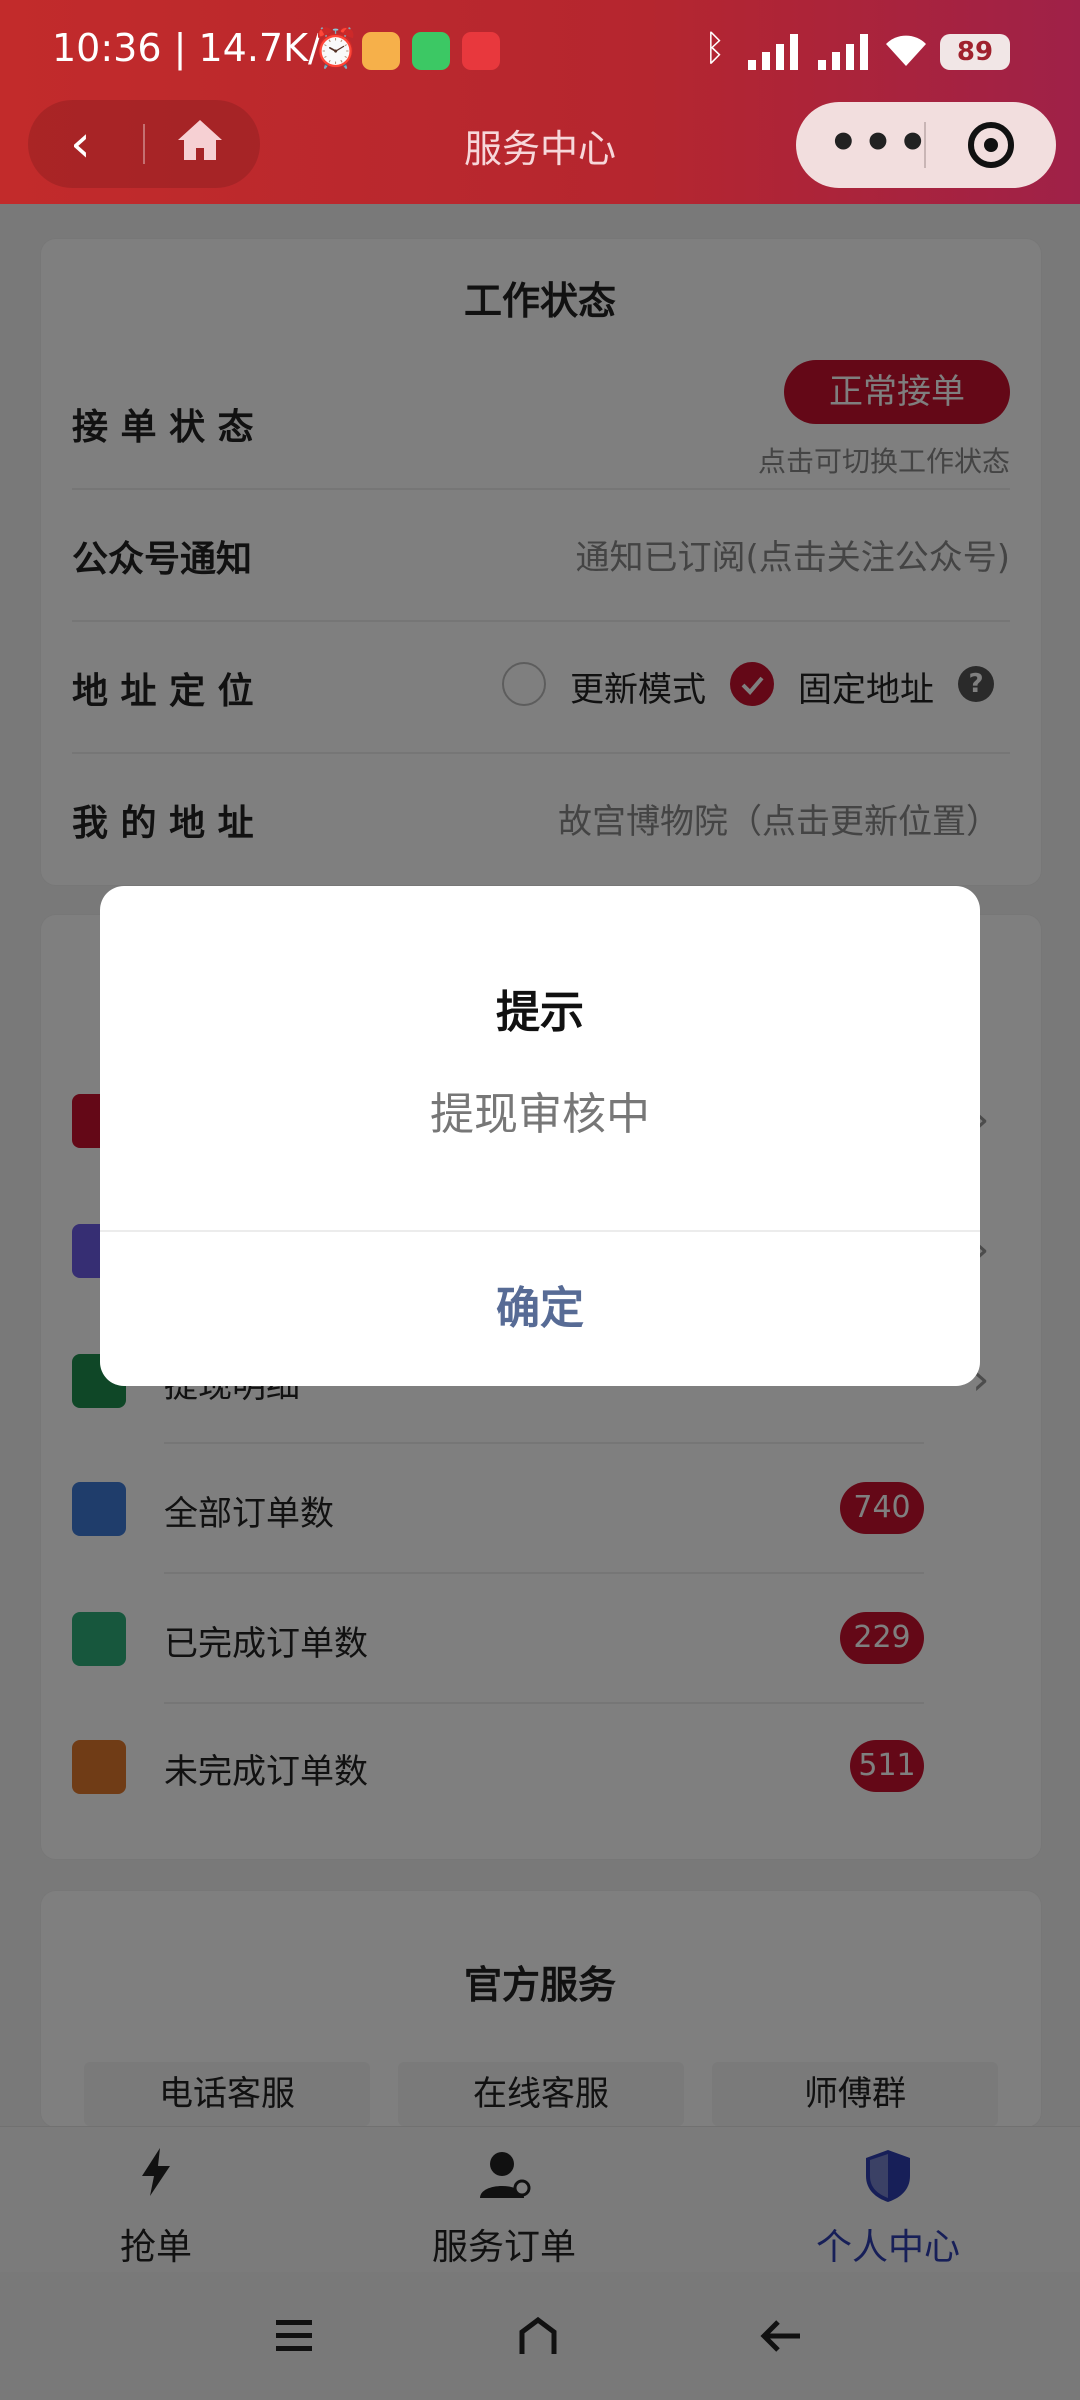 This screenshot has height=2400, width=1080. Describe the element at coordinates (540, 1012) in the screenshot. I see `dialog-title: 提示` at that location.